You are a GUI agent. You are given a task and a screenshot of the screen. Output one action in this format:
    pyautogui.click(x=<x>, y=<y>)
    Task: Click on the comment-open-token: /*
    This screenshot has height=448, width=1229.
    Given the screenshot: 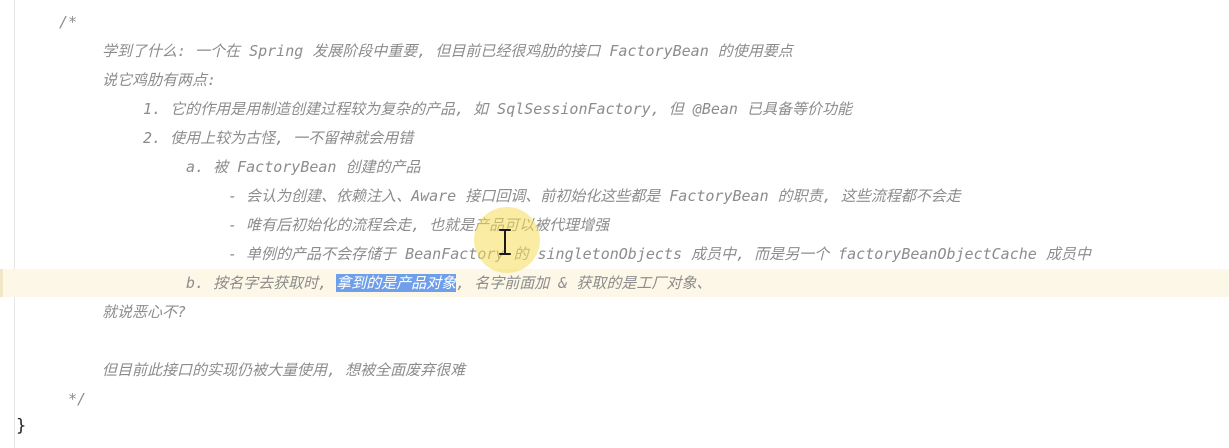 What is the action you would take?
    pyautogui.click(x=68, y=22)
    